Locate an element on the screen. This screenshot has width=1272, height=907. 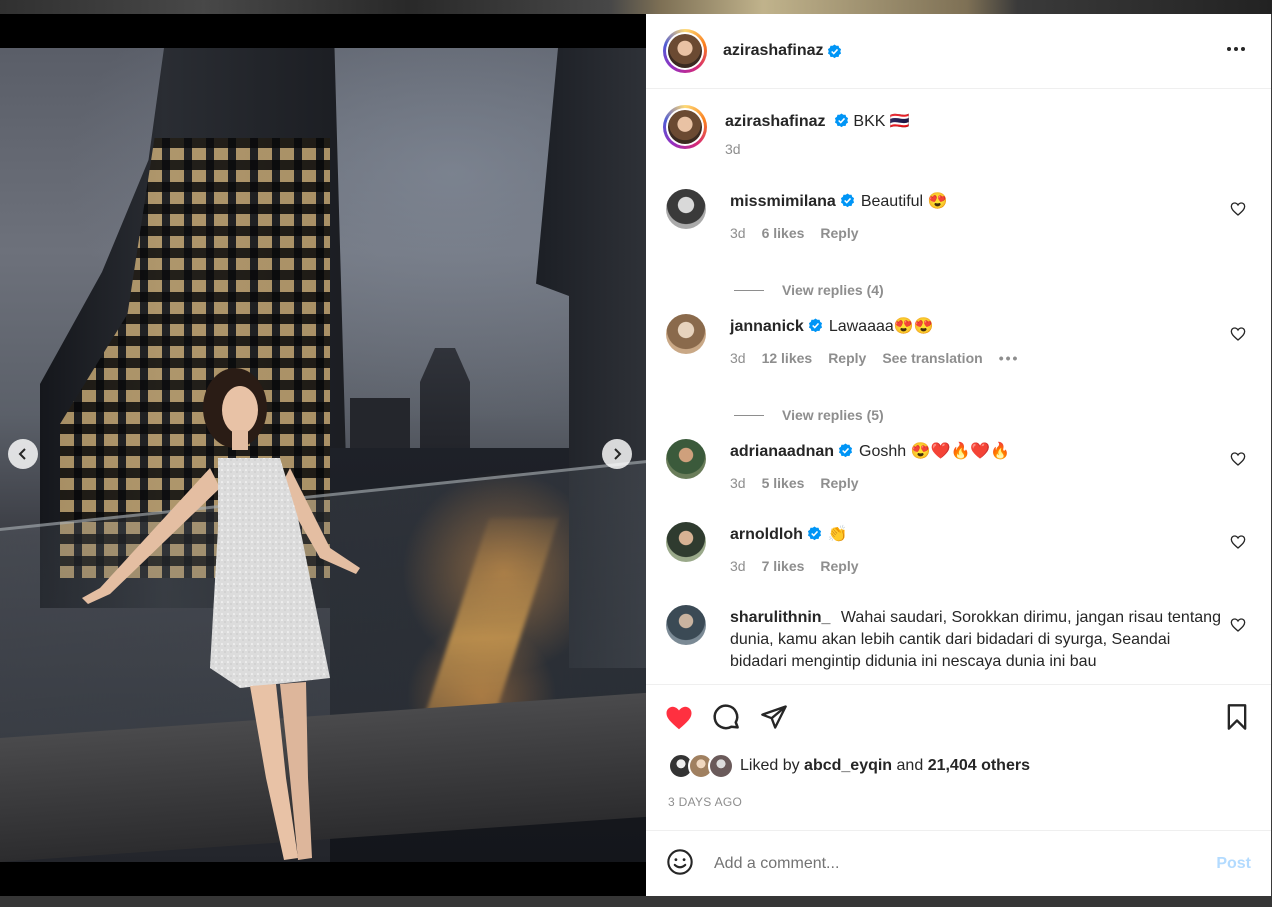
next-slide-button is located at coordinates (617, 454).